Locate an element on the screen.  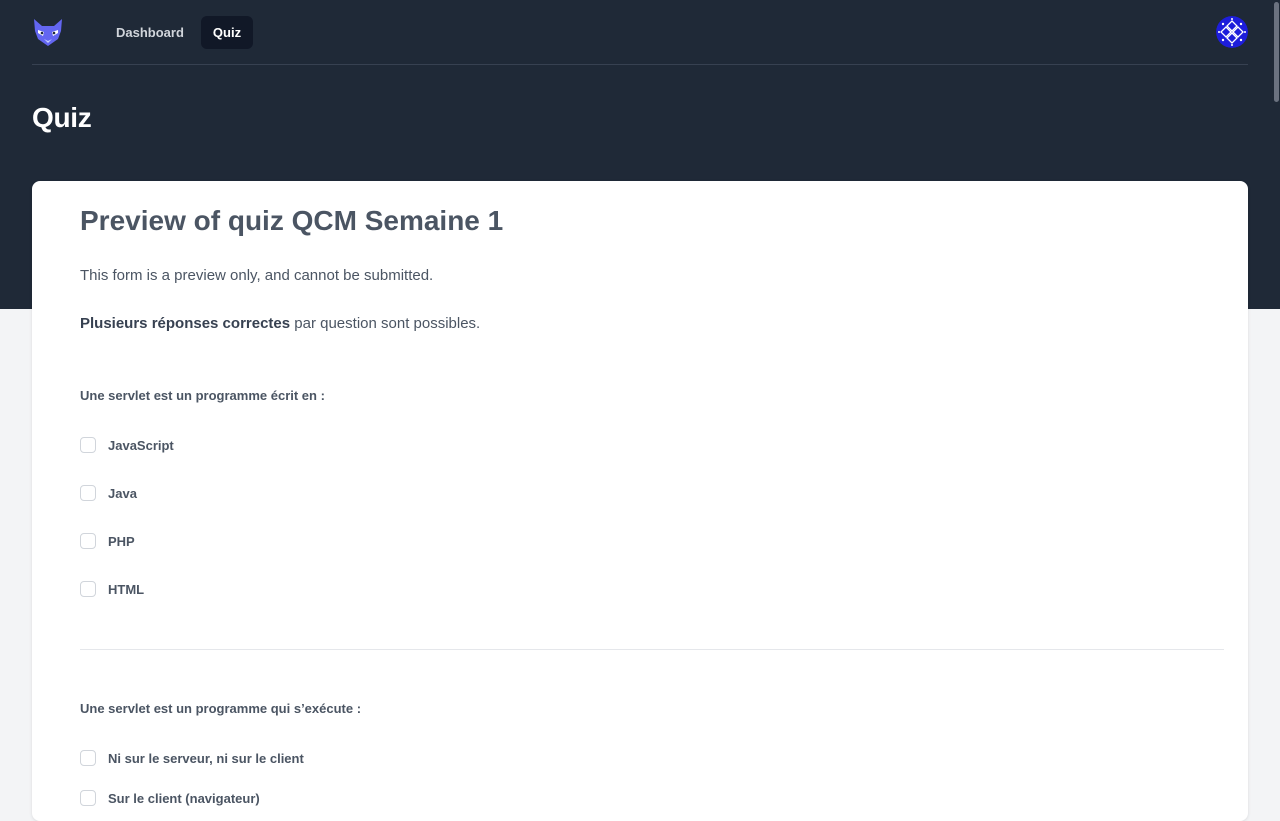
answer-label: Sur le client (navigateur) is located at coordinates (184, 798).